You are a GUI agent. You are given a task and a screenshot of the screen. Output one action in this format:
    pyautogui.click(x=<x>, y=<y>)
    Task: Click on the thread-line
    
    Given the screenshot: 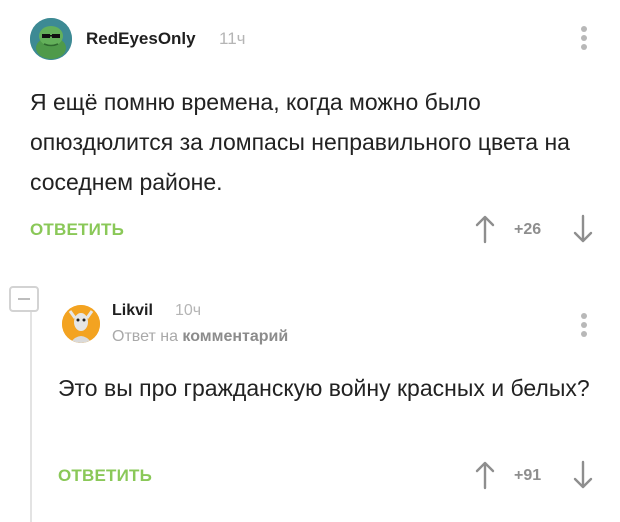 What is the action you would take?
    pyautogui.click(x=31, y=409)
    